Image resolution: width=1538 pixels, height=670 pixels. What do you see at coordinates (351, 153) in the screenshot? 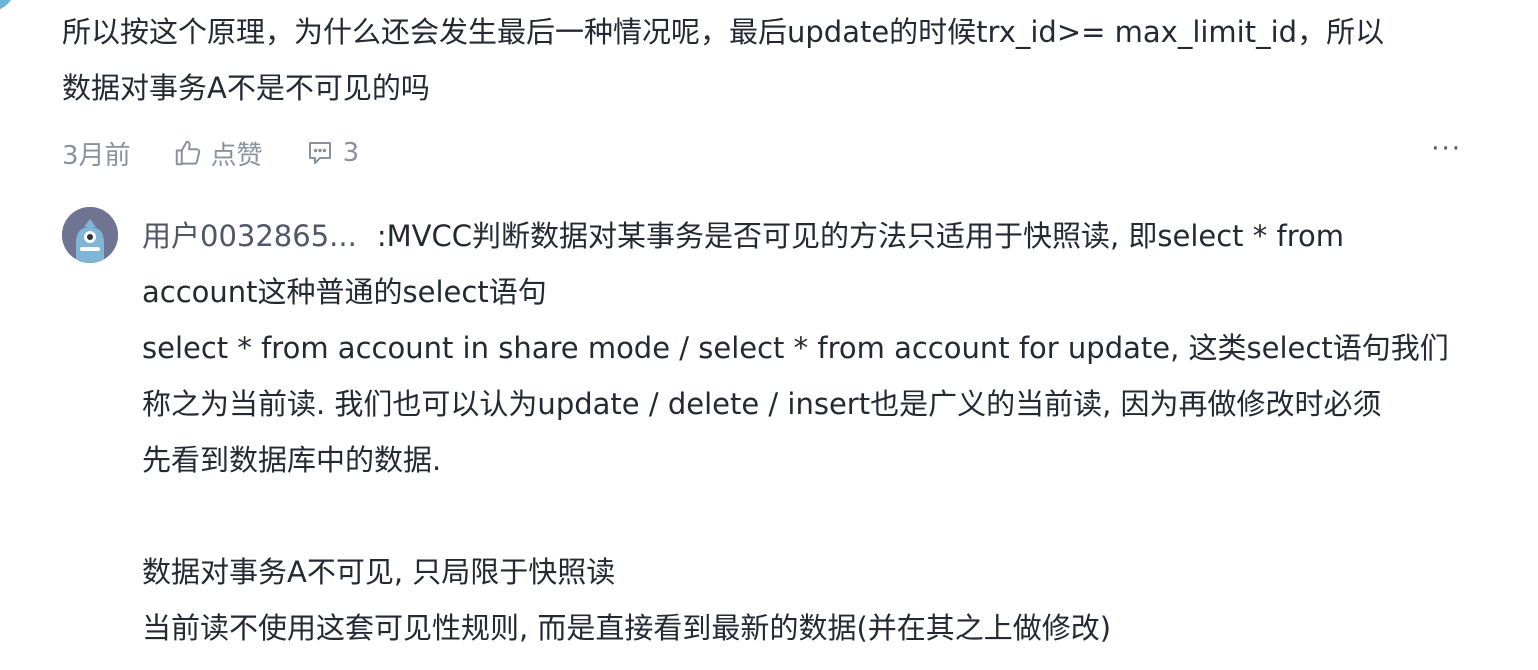
I see `reply-count: 3` at bounding box center [351, 153].